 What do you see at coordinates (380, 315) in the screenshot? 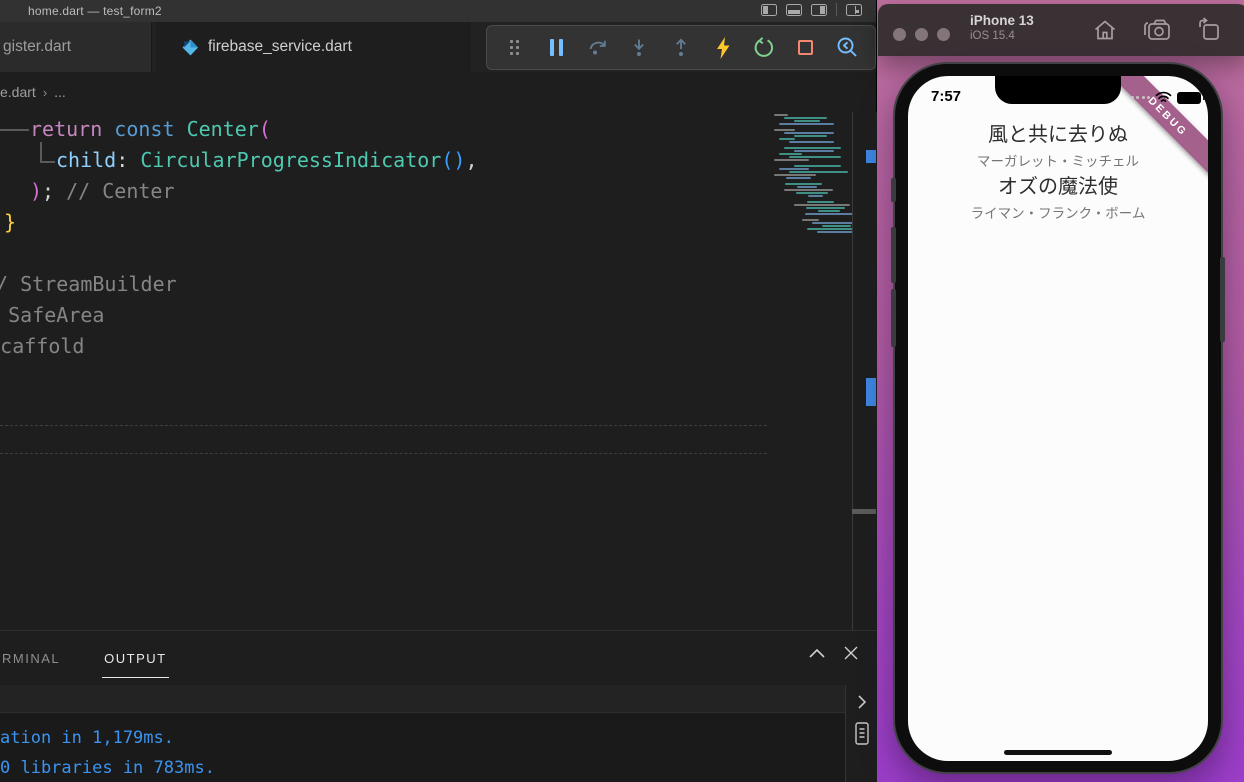
I see `code-line: // SafeArea` at bounding box center [380, 315].